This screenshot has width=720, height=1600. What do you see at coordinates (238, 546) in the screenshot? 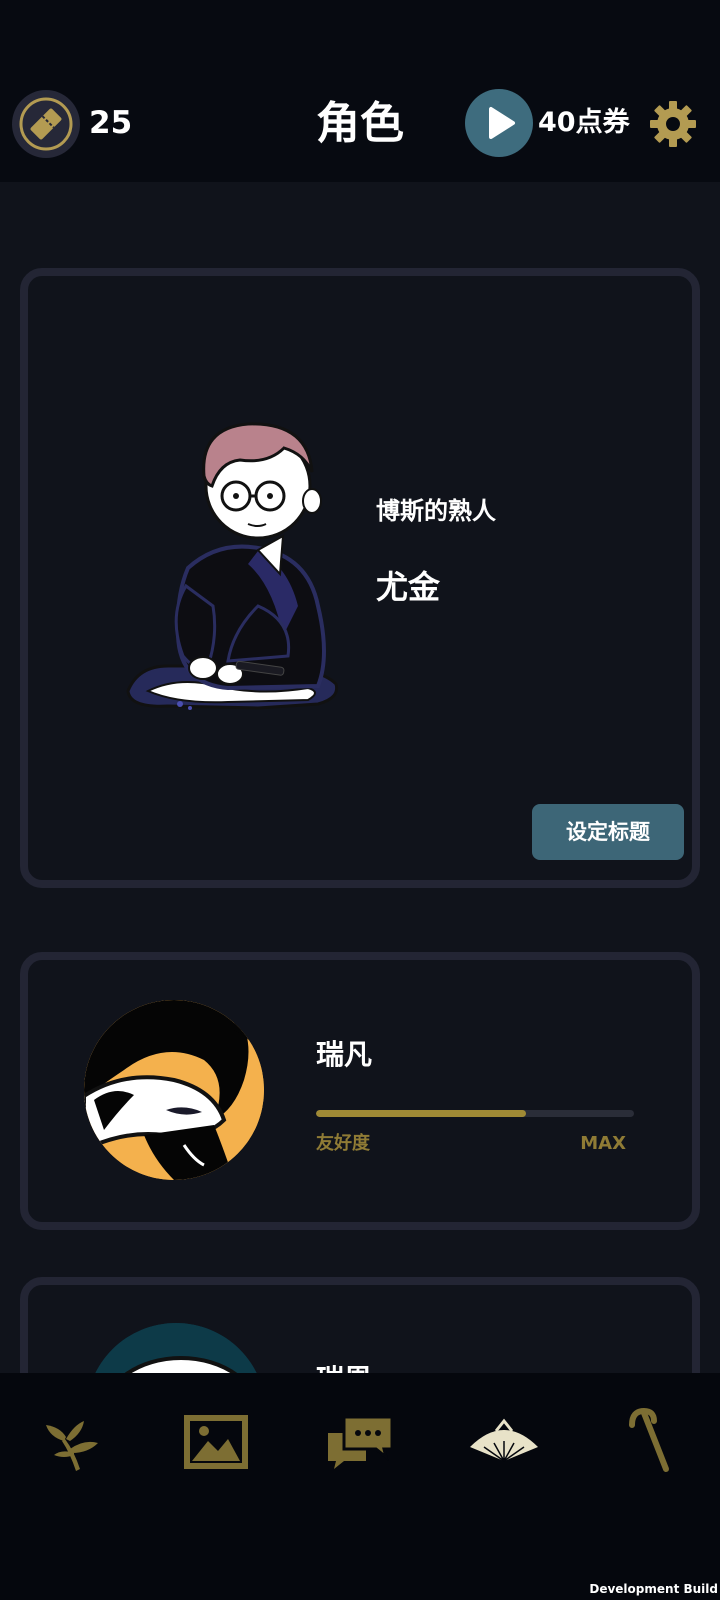
I see `character-portrait` at bounding box center [238, 546].